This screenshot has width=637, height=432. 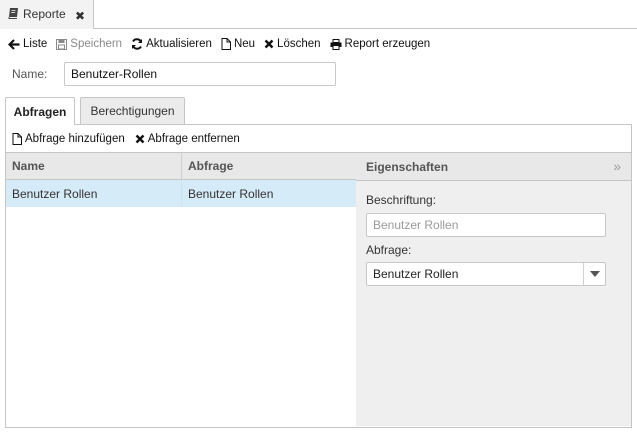 I want to click on remove-query-label: Abfrage entfernen, so click(x=193, y=138).